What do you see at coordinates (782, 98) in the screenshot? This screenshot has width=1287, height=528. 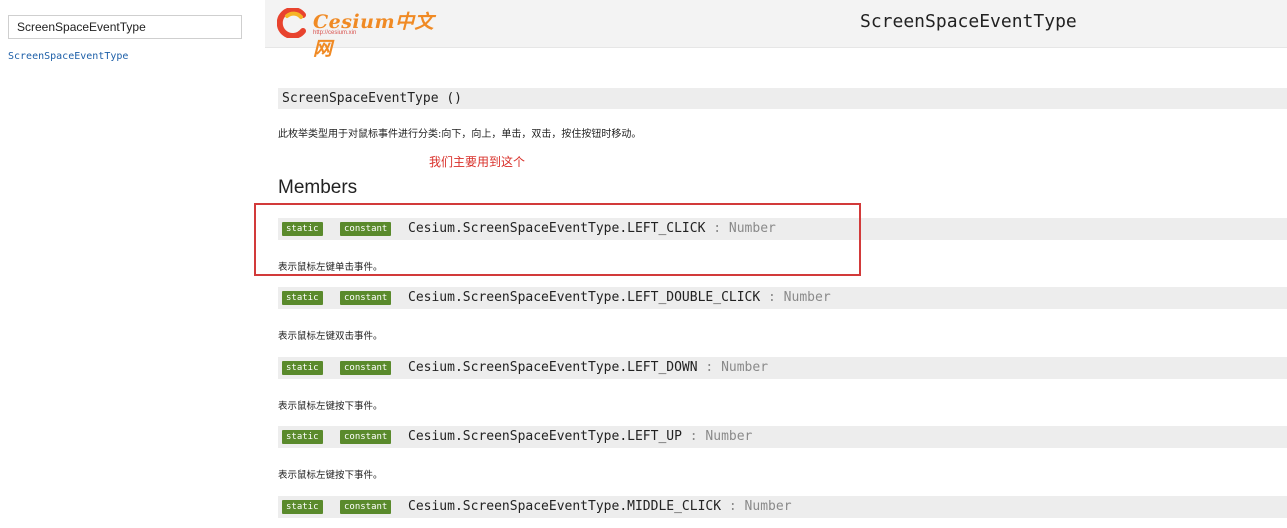 I see `constructor-signature: ScreenSpaceEventType ()` at bounding box center [782, 98].